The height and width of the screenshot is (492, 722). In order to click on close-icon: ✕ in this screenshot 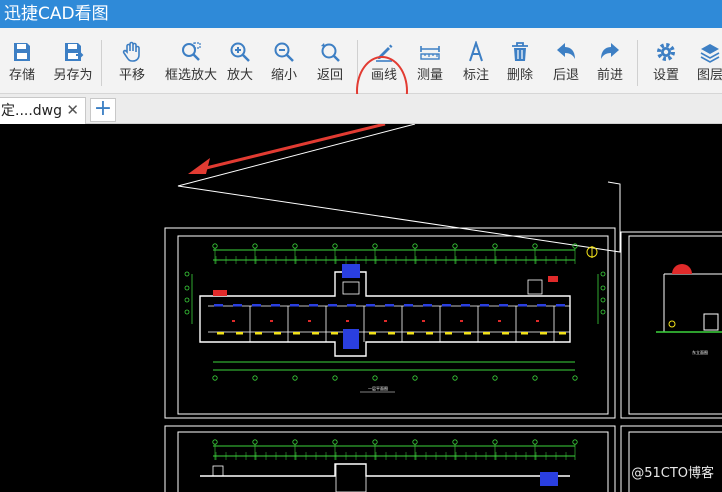, I will do `click(72, 110)`.